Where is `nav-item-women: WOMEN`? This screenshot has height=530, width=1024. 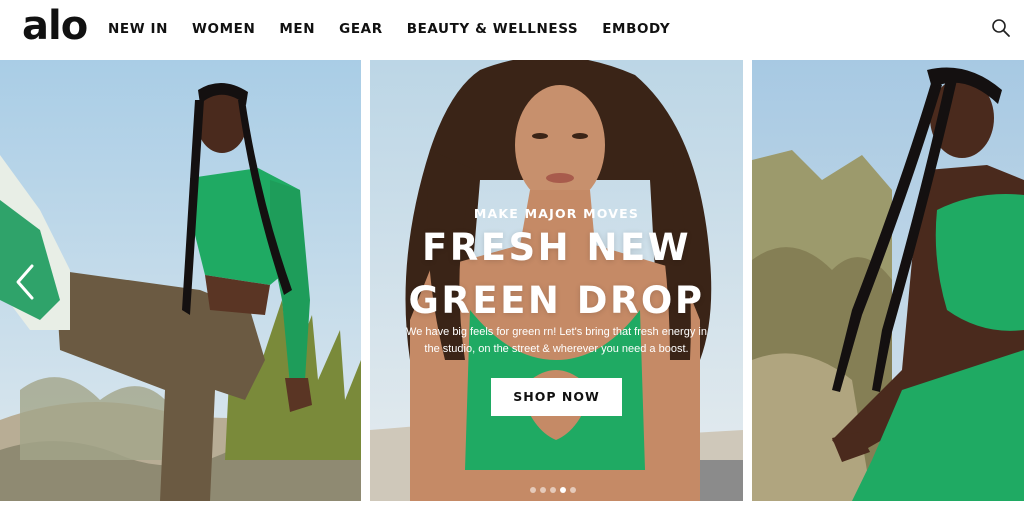
nav-item-women: WOMEN is located at coordinates (223, 29).